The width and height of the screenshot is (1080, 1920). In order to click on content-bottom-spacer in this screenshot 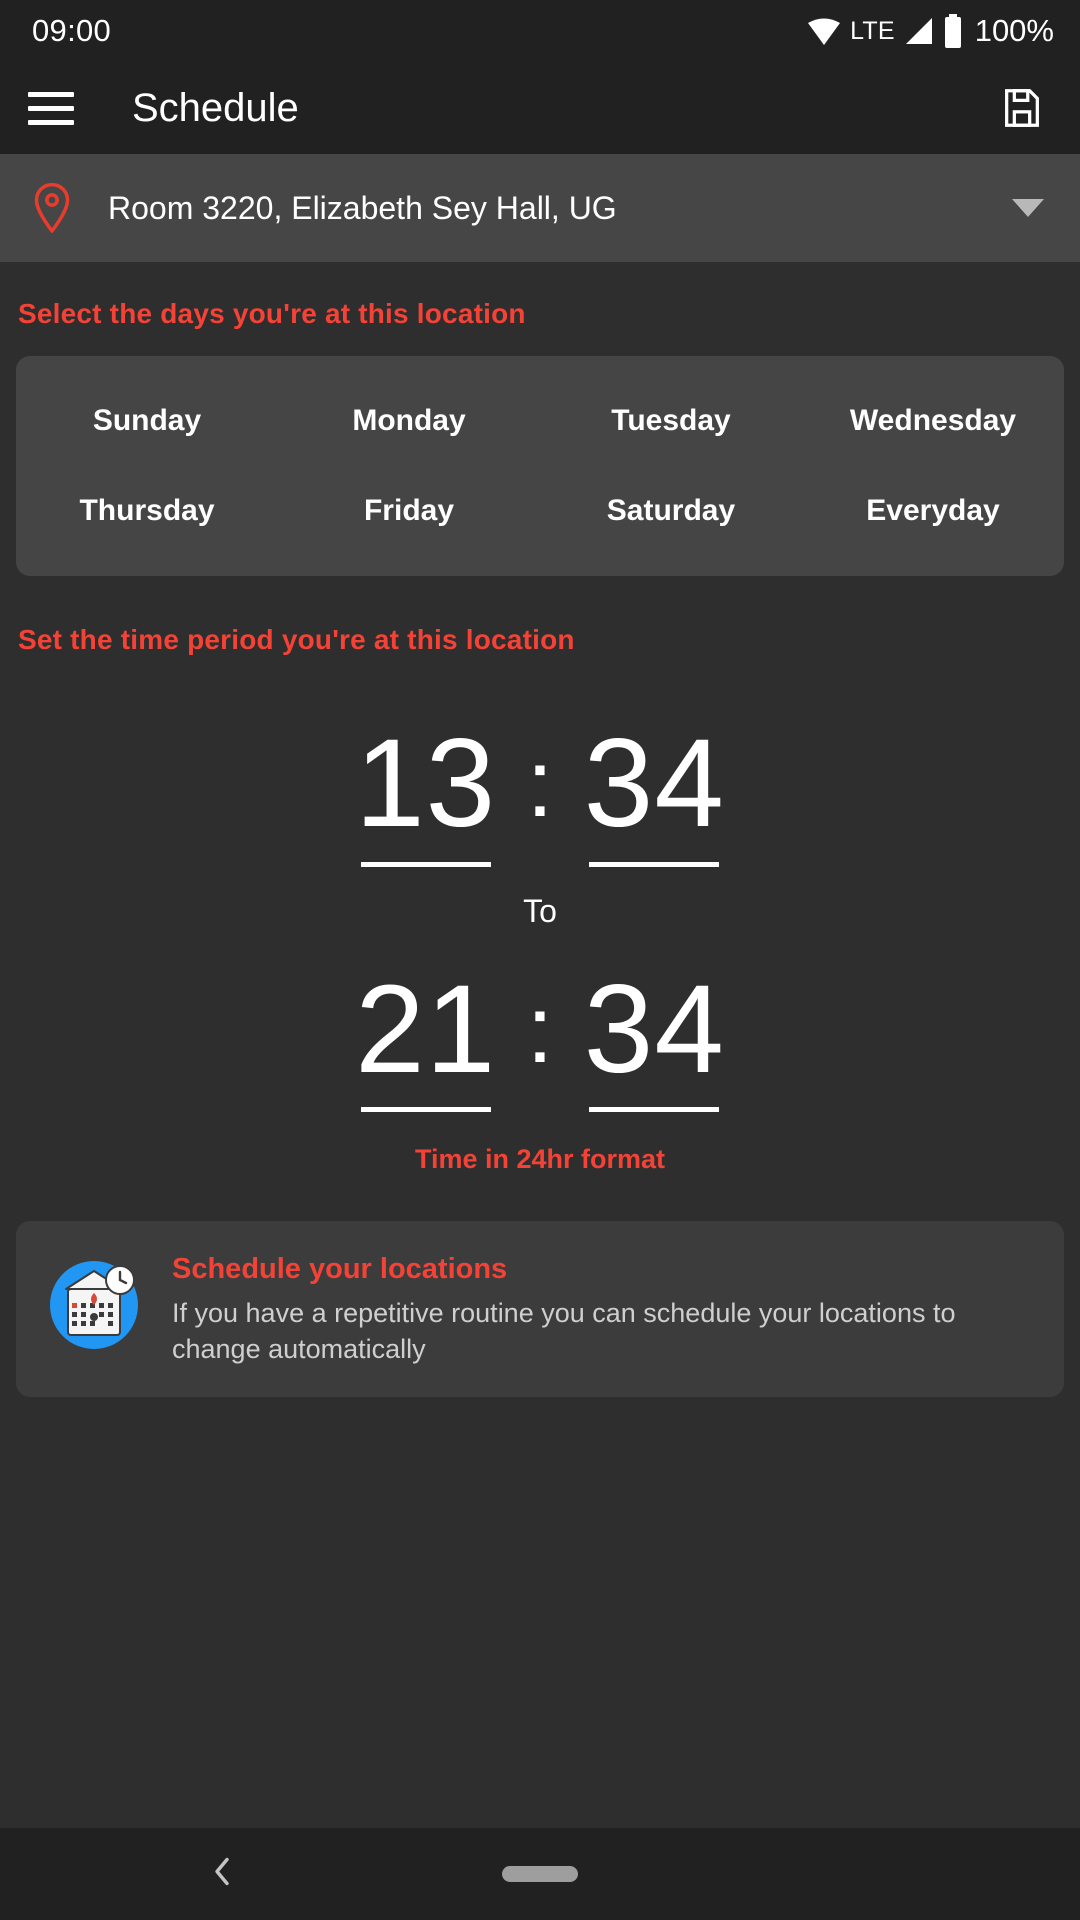, I will do `click(540, 1797)`.